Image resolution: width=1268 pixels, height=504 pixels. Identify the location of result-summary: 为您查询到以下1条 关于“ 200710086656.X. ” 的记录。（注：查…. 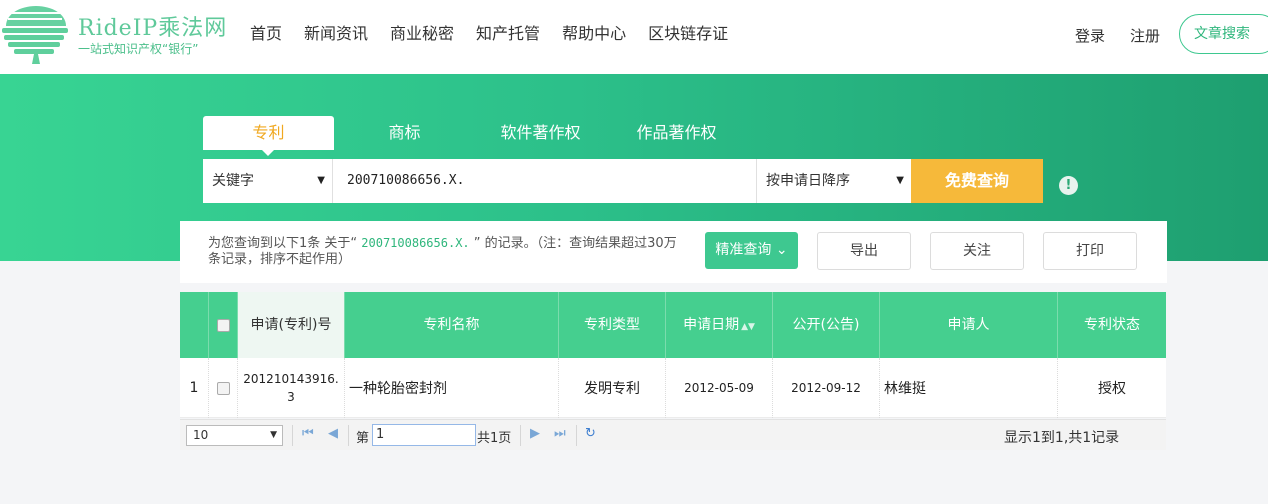
(448, 251).